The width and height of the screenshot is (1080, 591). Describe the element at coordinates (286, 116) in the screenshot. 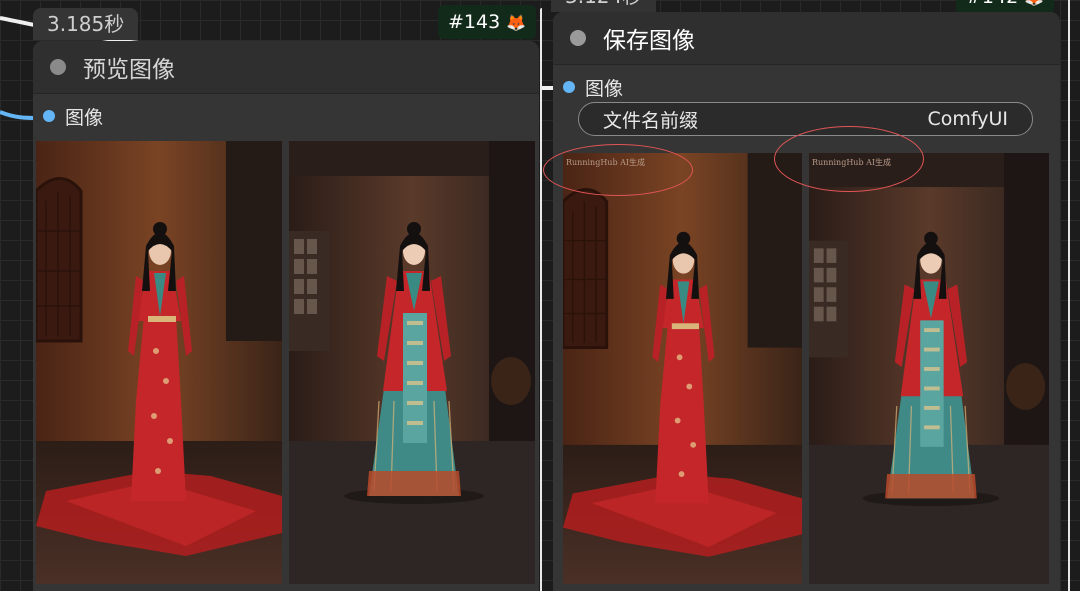

I see `image-input-slot: 图像` at that location.